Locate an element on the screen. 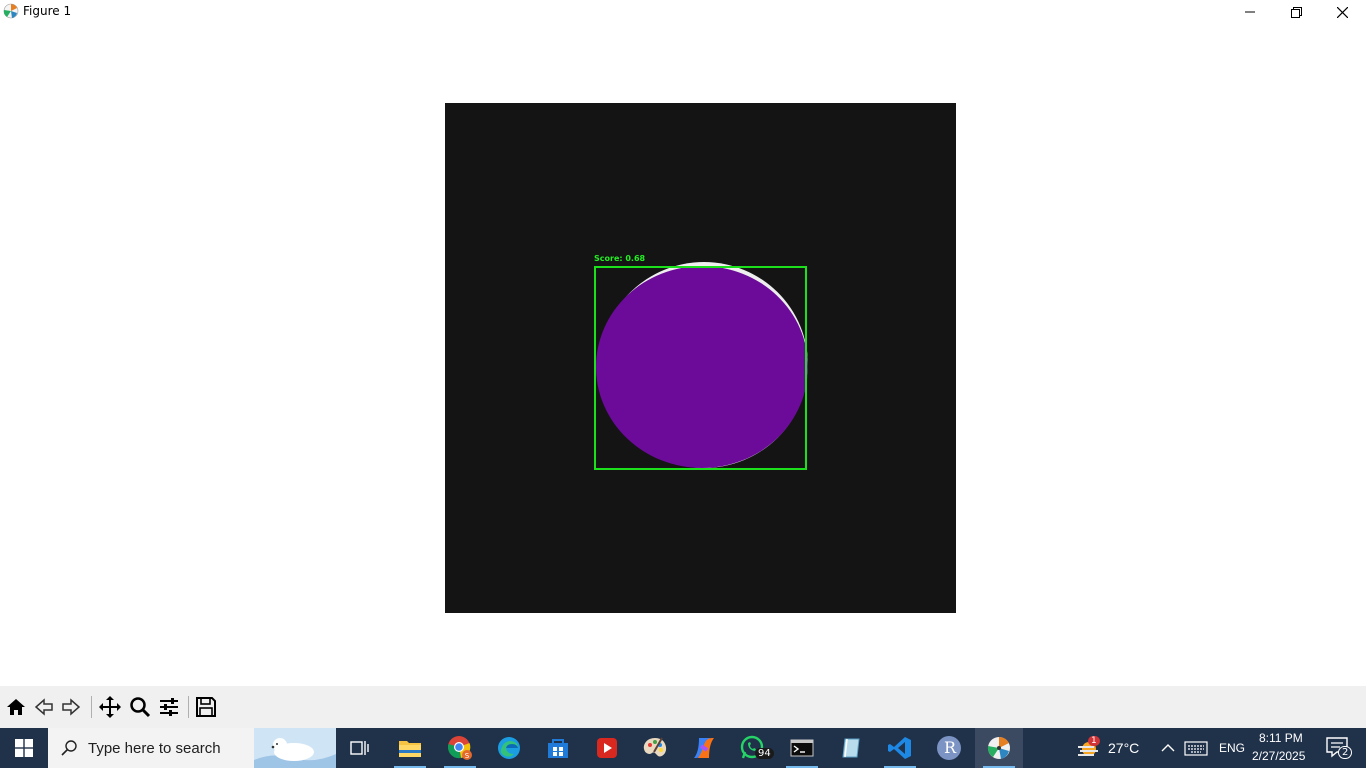  show-hidden-icons-button is located at coordinates (1169, 748).